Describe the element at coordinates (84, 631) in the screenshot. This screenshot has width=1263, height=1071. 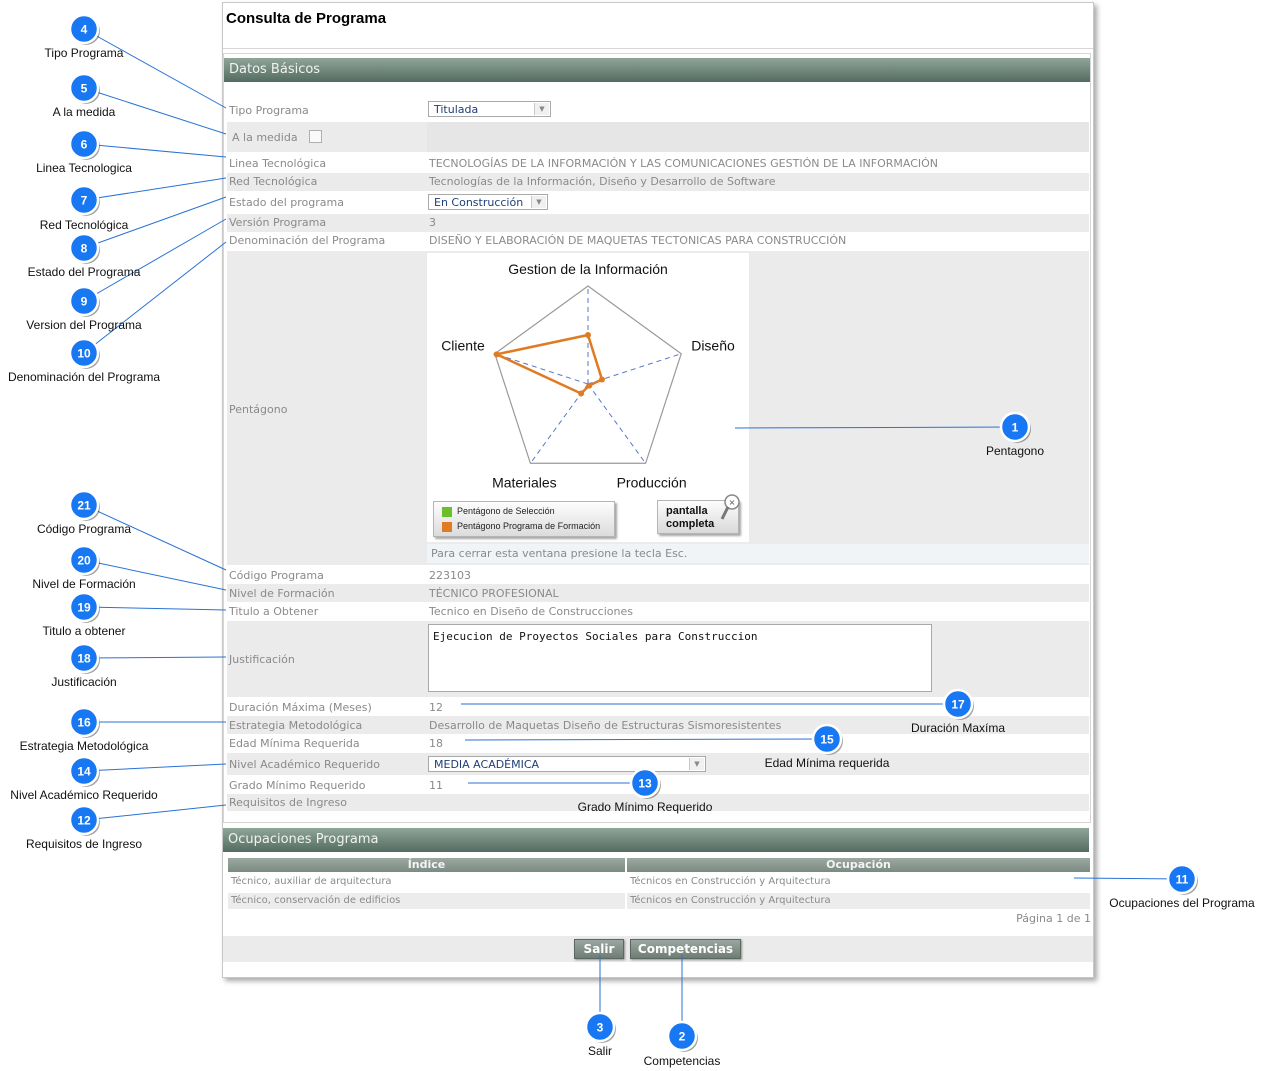
I see `callout-label-19: Titulo a obtener` at that location.